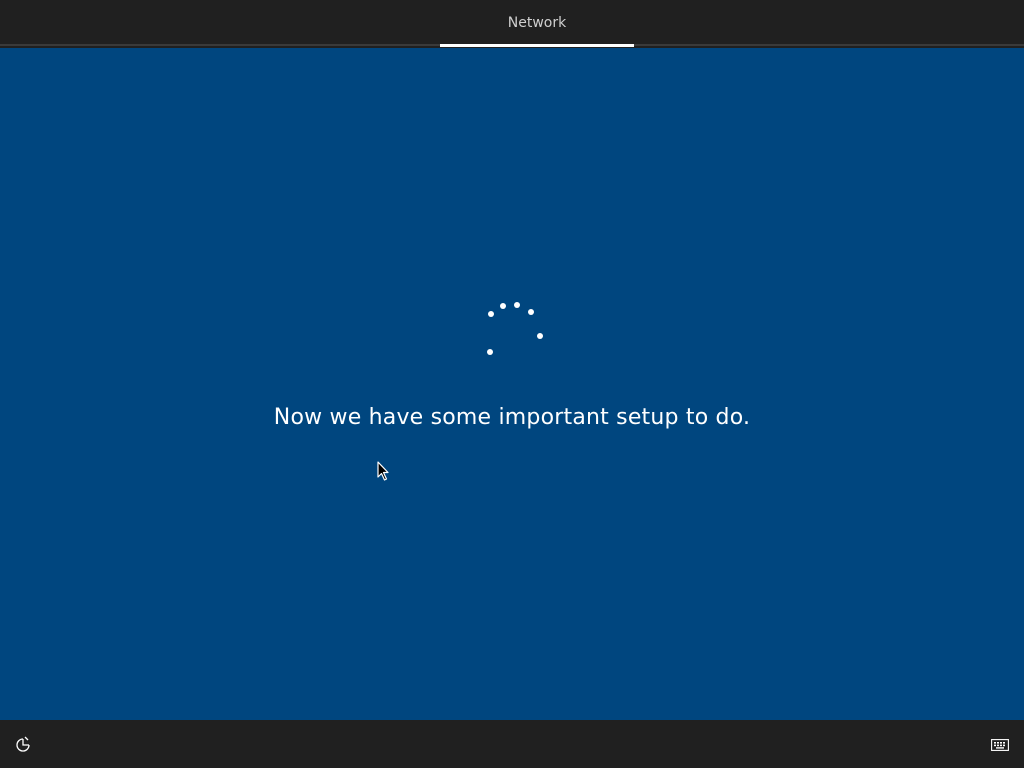  I want to click on ease-of-access-button, so click(23, 745).